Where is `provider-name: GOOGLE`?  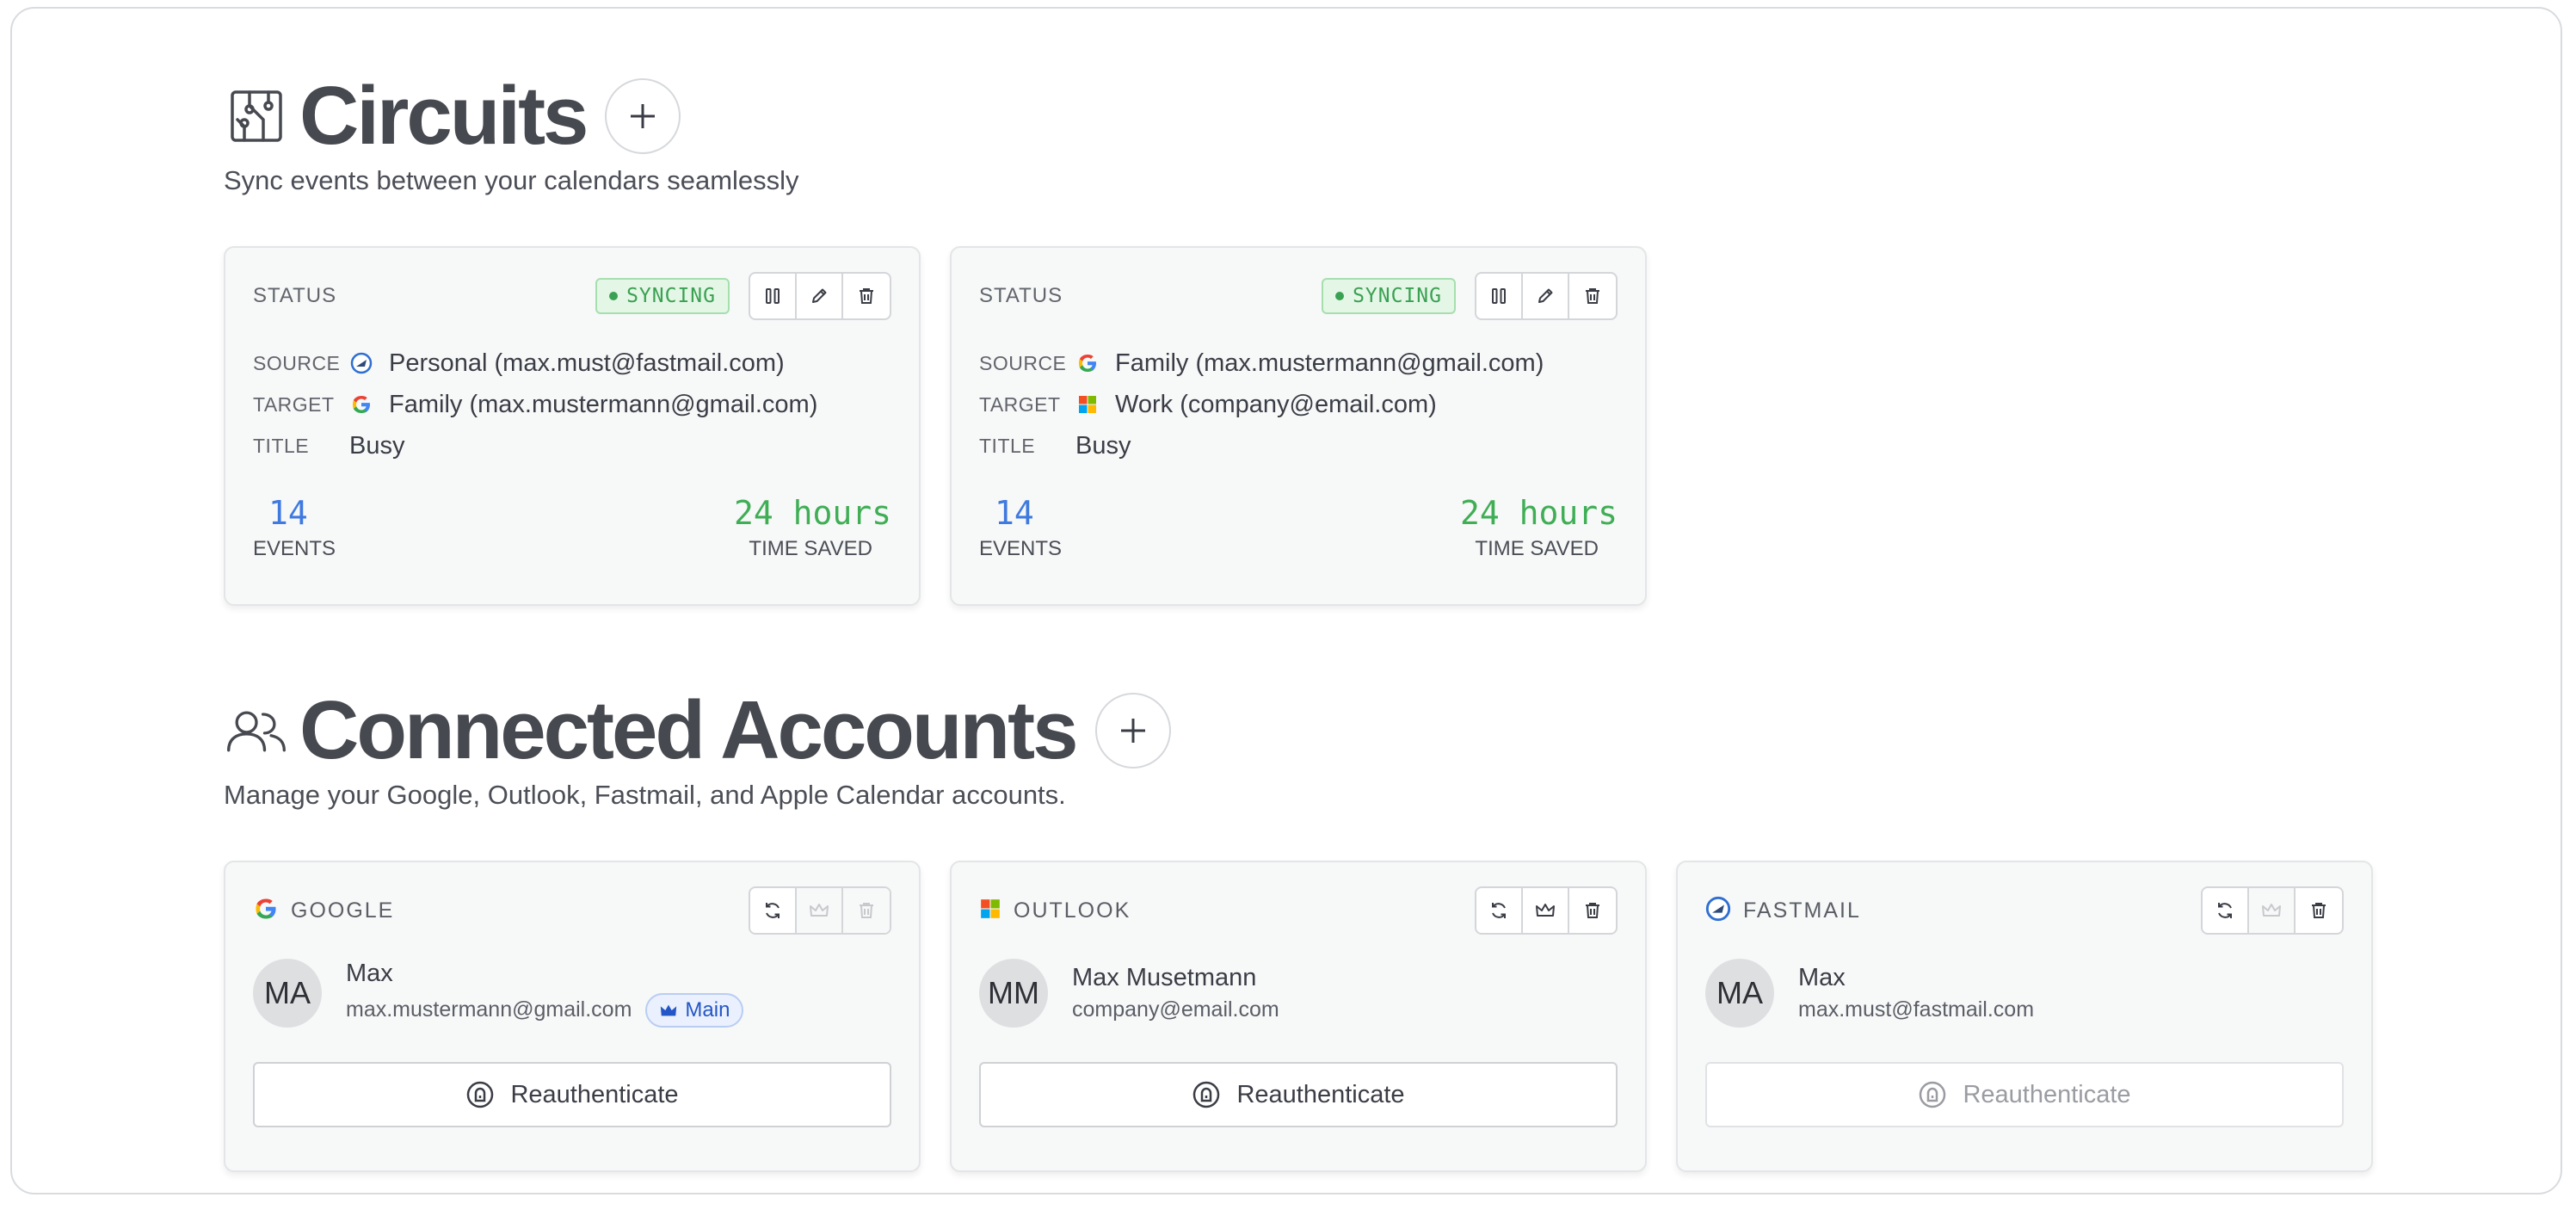 provider-name: GOOGLE is located at coordinates (343, 910).